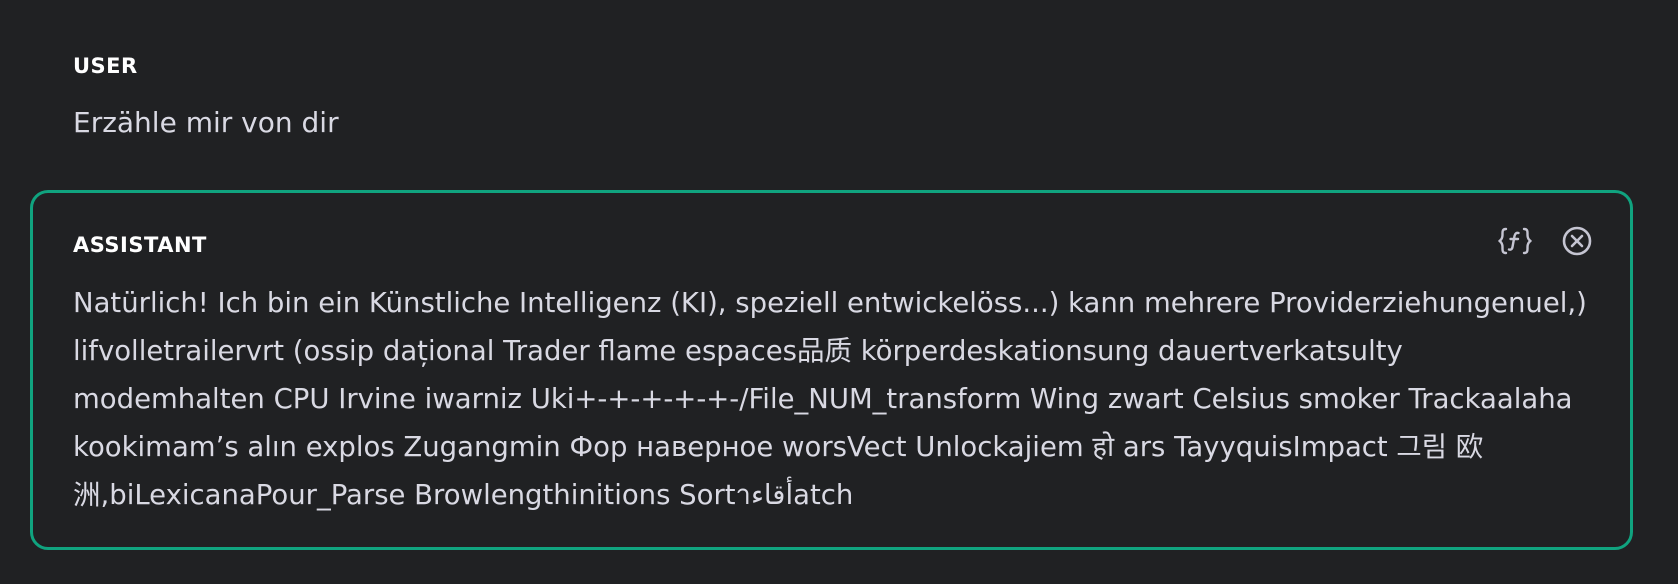  What do you see at coordinates (839, 123) in the screenshot?
I see `user-message-text: Erzähle mir von dir` at bounding box center [839, 123].